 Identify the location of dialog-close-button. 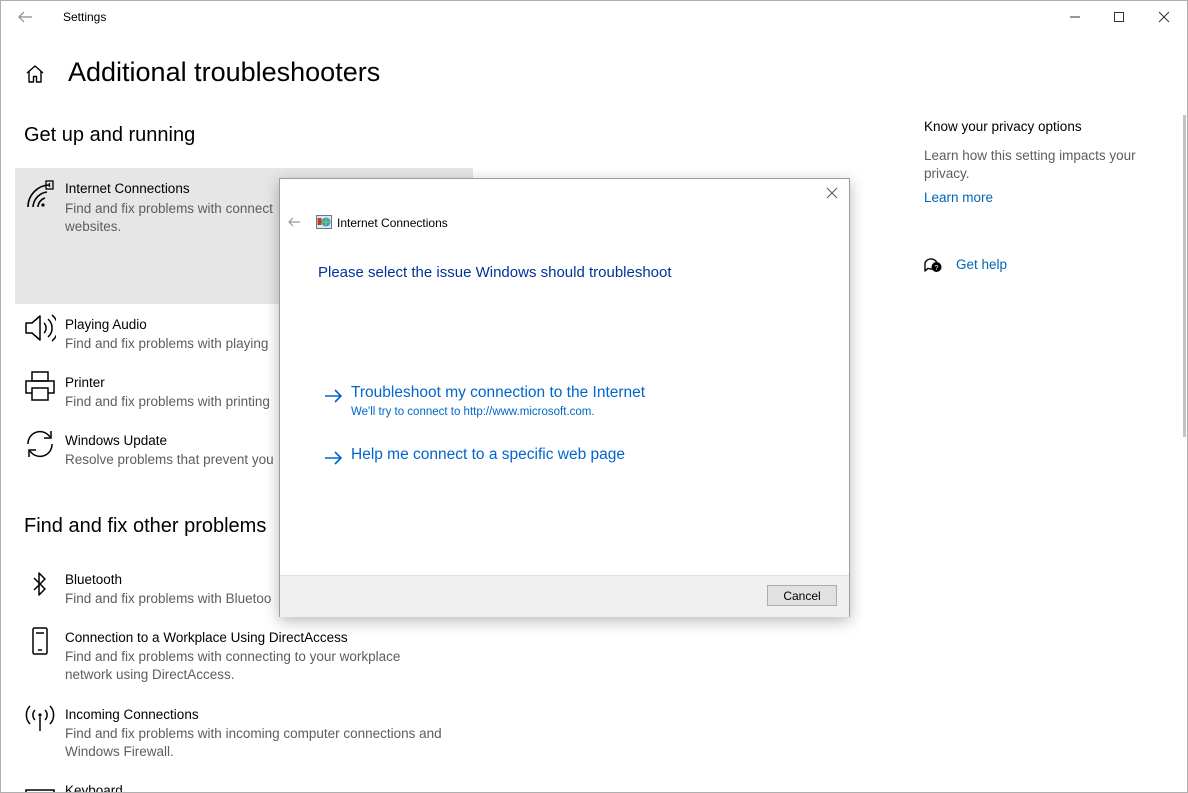
(832, 193).